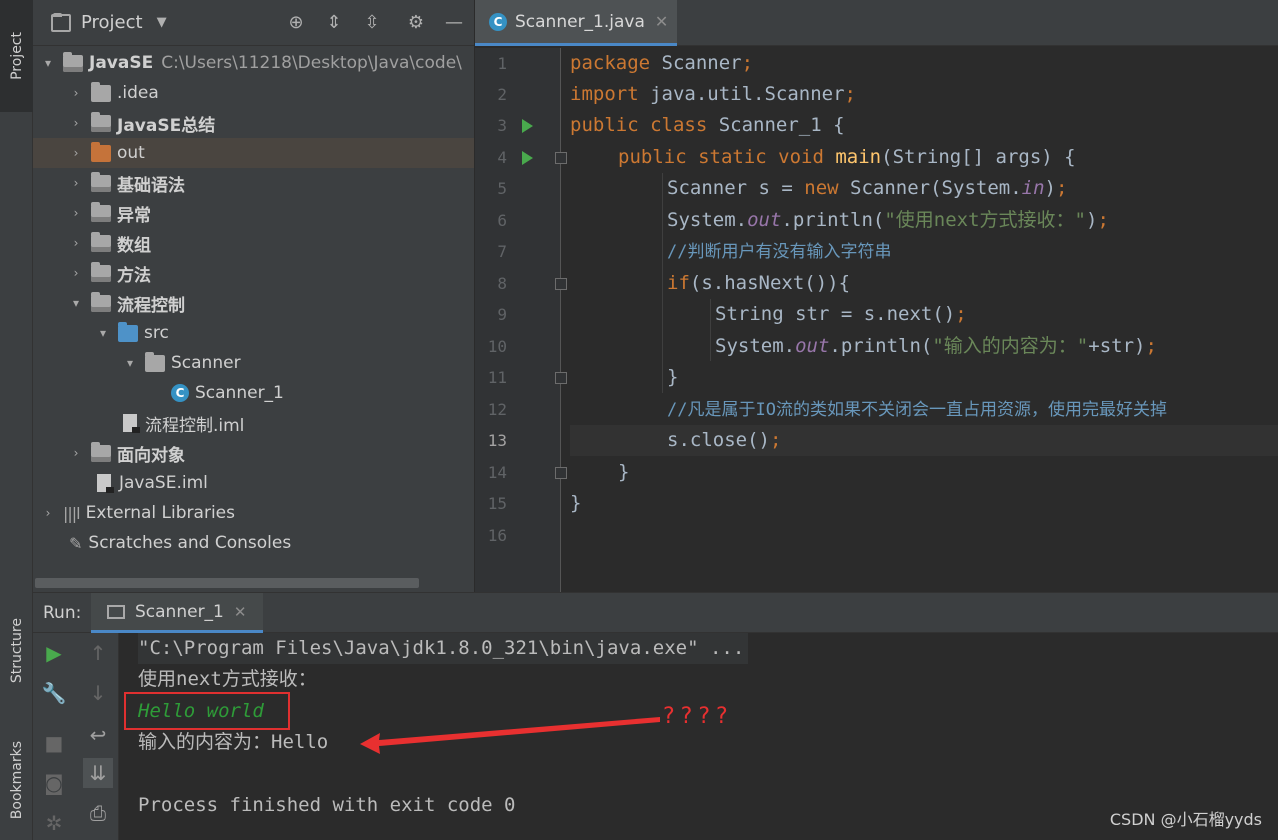  Describe the element at coordinates (510, 735) in the screenshot. I see `annotation-arrow` at that location.